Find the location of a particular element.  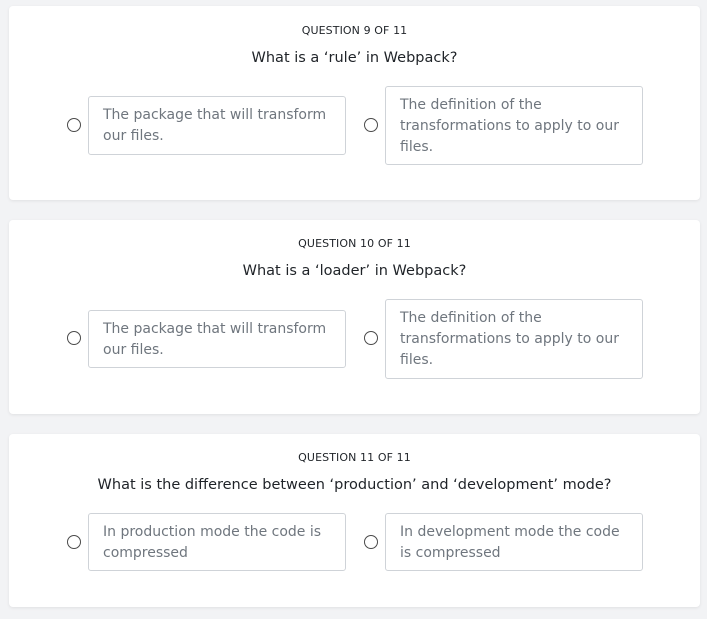

question-counter: QUESTION 10 OF 11 is located at coordinates (354, 243).